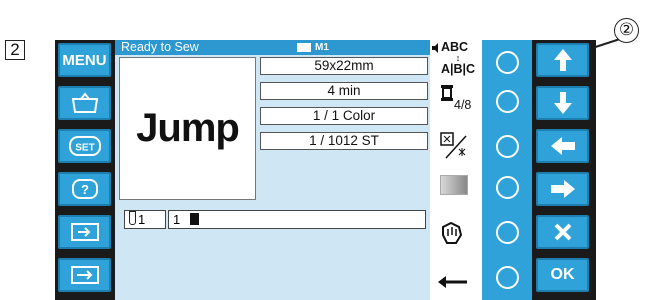  Describe the element at coordinates (507, 170) in the screenshot. I see `option-button-column` at that location.